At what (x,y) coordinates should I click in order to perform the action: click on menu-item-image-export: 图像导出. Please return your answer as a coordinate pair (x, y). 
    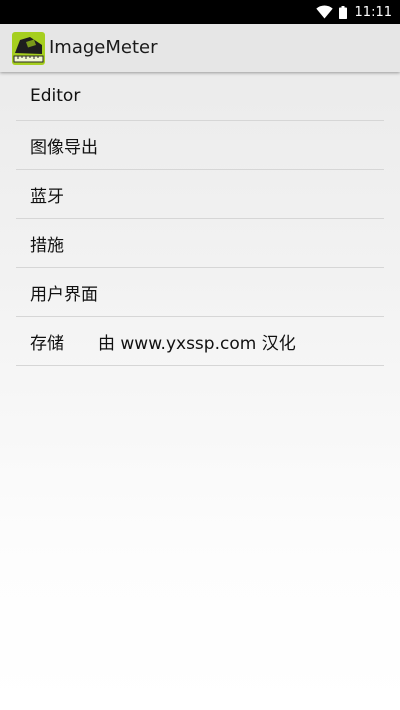
    Looking at the image, I should click on (200, 145).